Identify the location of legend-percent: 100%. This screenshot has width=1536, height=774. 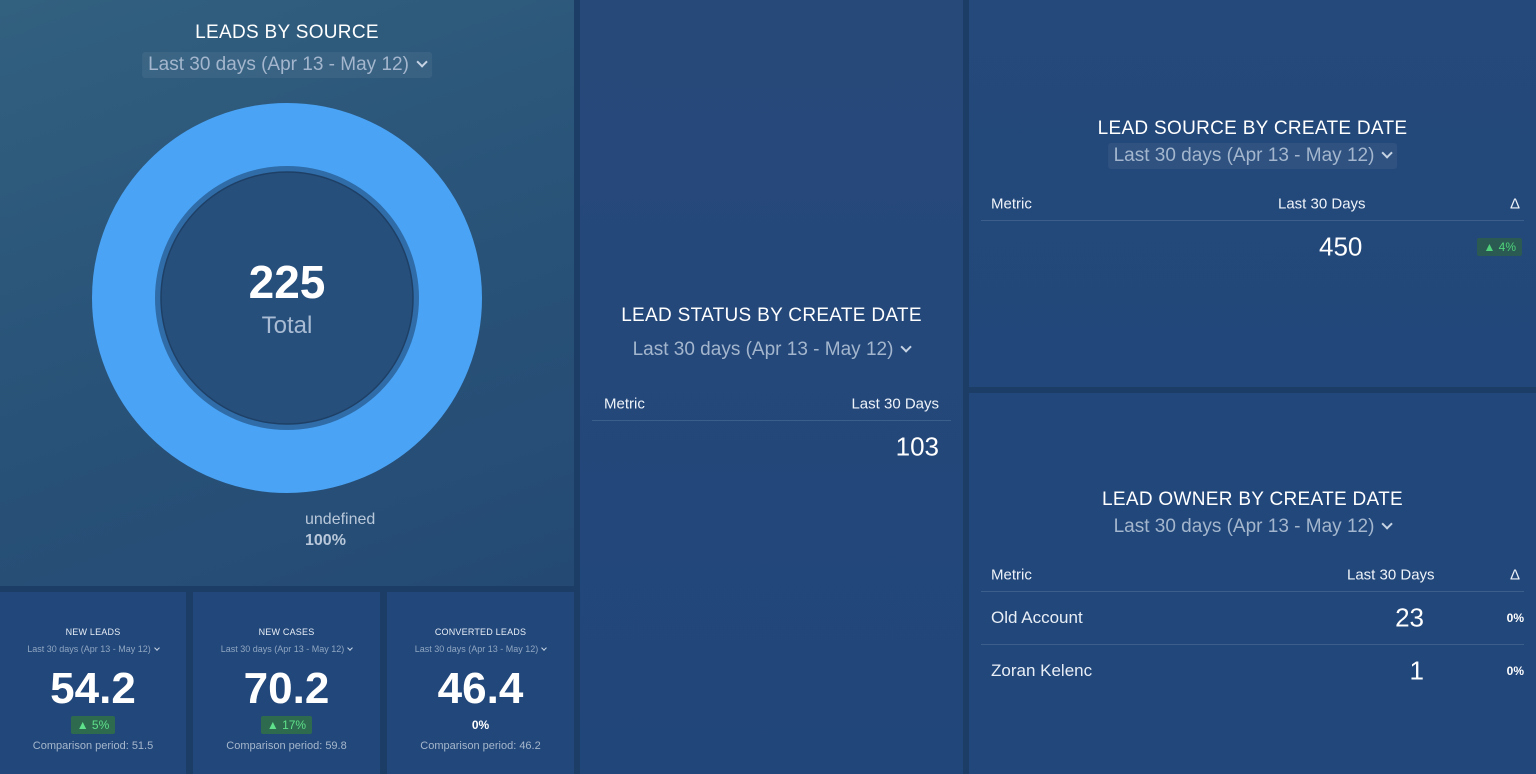
(325, 540).